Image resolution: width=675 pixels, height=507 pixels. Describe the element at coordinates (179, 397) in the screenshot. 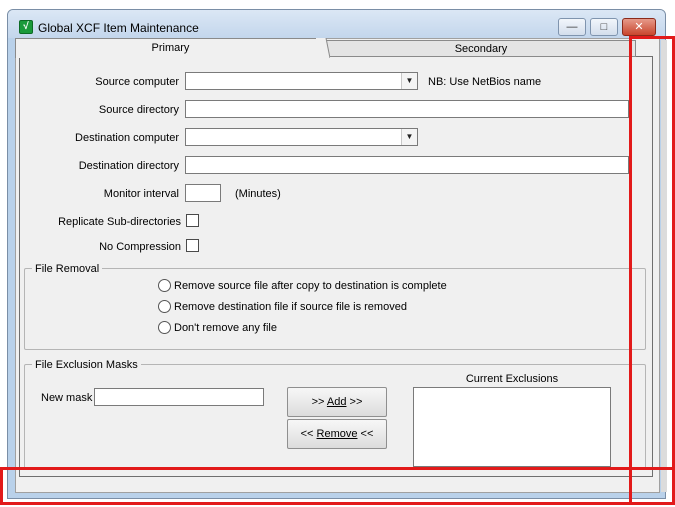

I see `new-mask-input` at that location.